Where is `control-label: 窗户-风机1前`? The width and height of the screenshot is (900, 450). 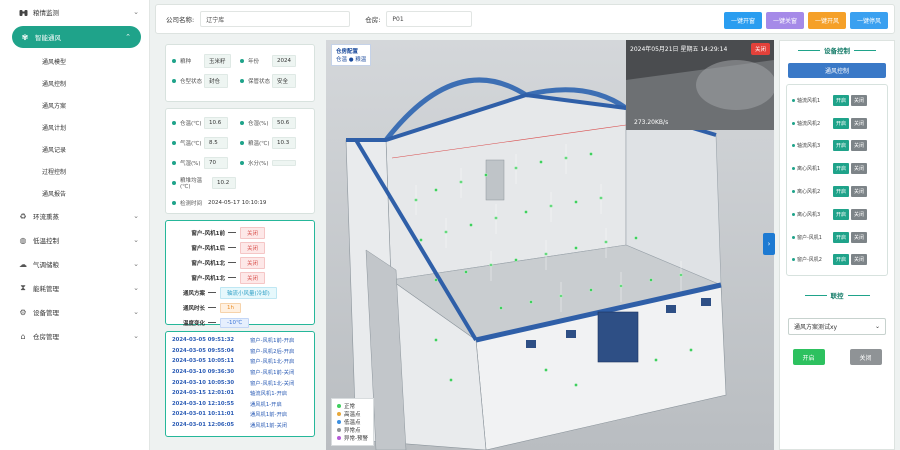
control-label: 窗户-风机1前 is located at coordinates (208, 233).